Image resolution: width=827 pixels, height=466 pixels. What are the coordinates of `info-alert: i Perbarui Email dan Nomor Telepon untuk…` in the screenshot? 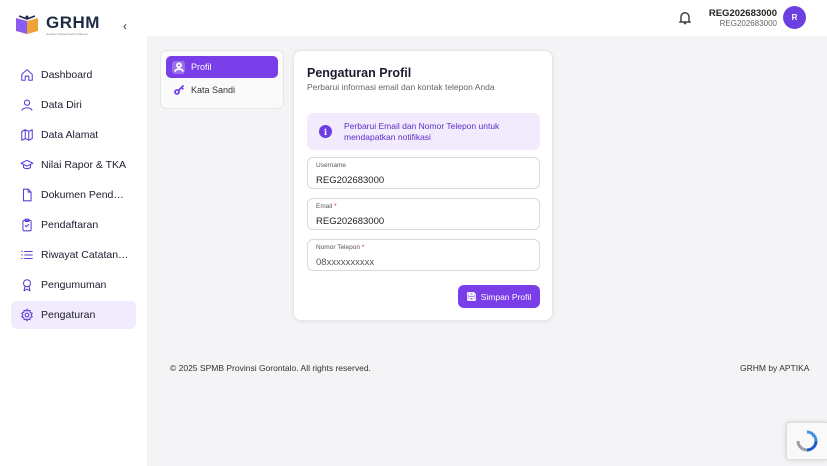 It's located at (423, 131).